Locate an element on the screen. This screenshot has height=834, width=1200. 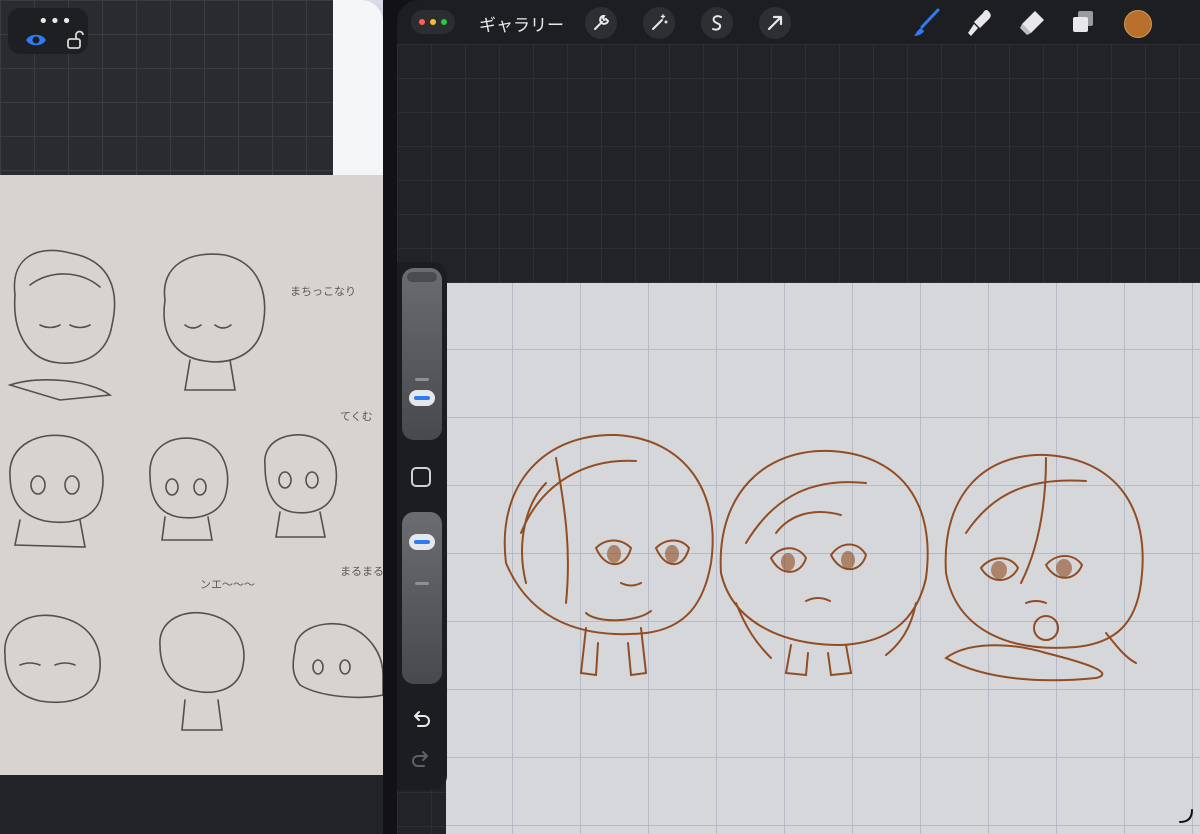
note-text: まちっこなり is located at coordinates (323, 291).